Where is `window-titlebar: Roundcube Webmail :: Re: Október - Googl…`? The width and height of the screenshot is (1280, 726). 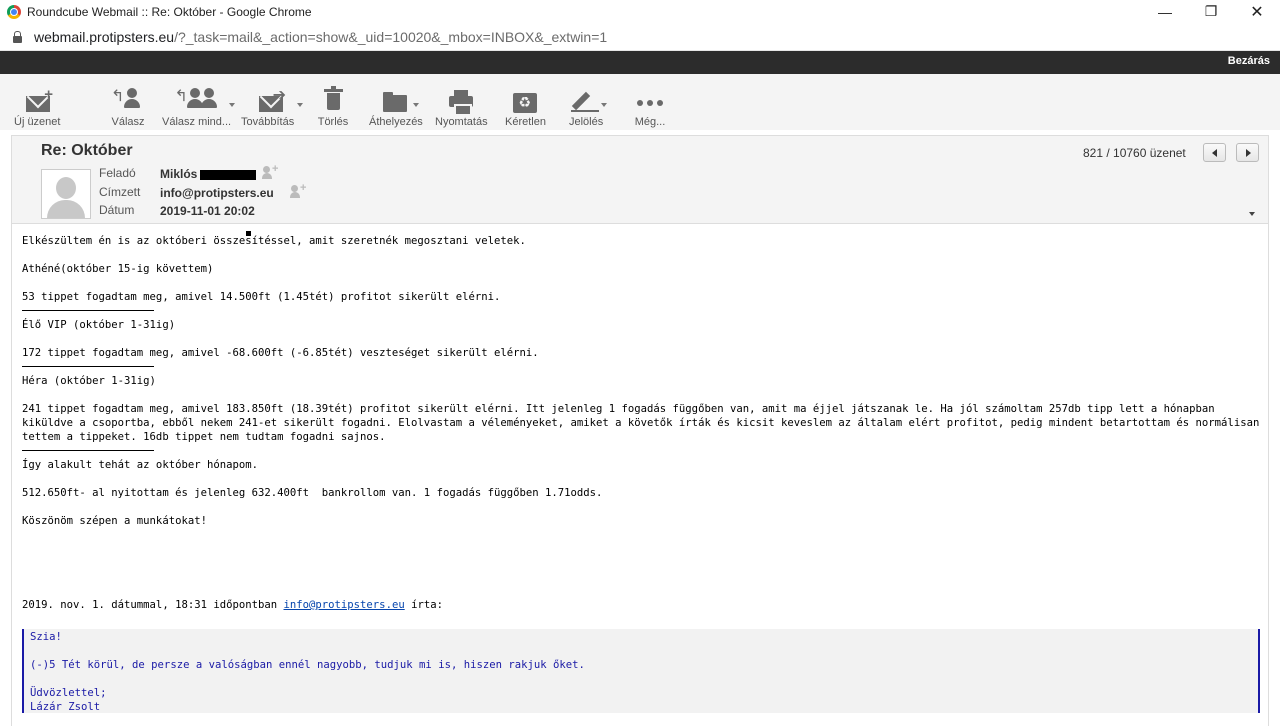 window-titlebar: Roundcube Webmail :: Re: Október - Googl… is located at coordinates (640, 11).